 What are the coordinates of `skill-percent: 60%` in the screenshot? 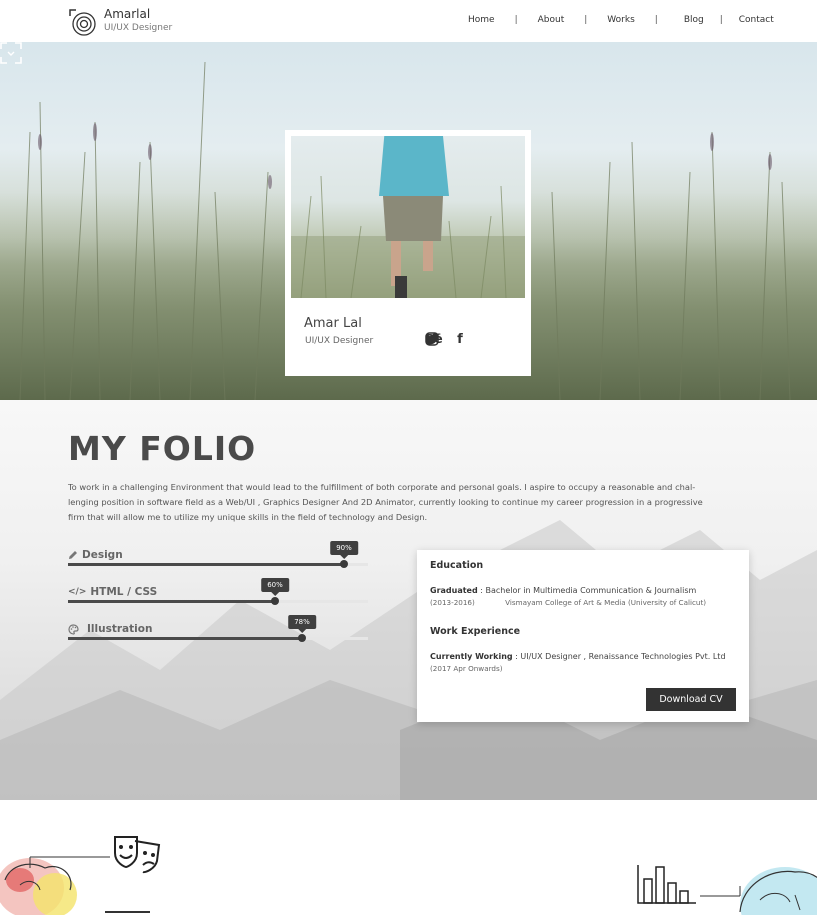 It's located at (275, 587).